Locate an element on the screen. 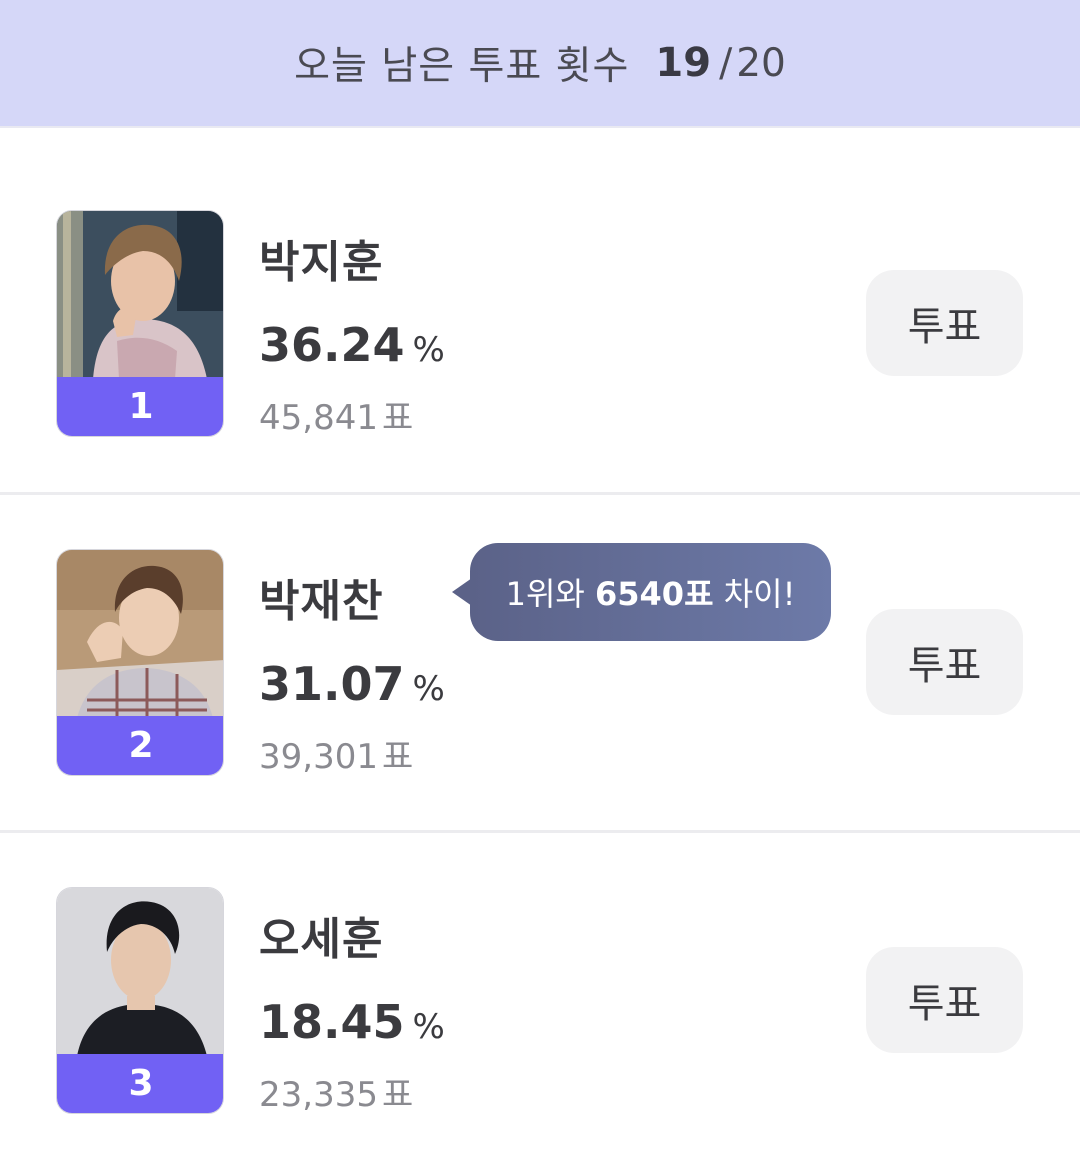 This screenshot has height=1171, width=1080. candidate-percent: 36.24% is located at coordinates (352, 345).